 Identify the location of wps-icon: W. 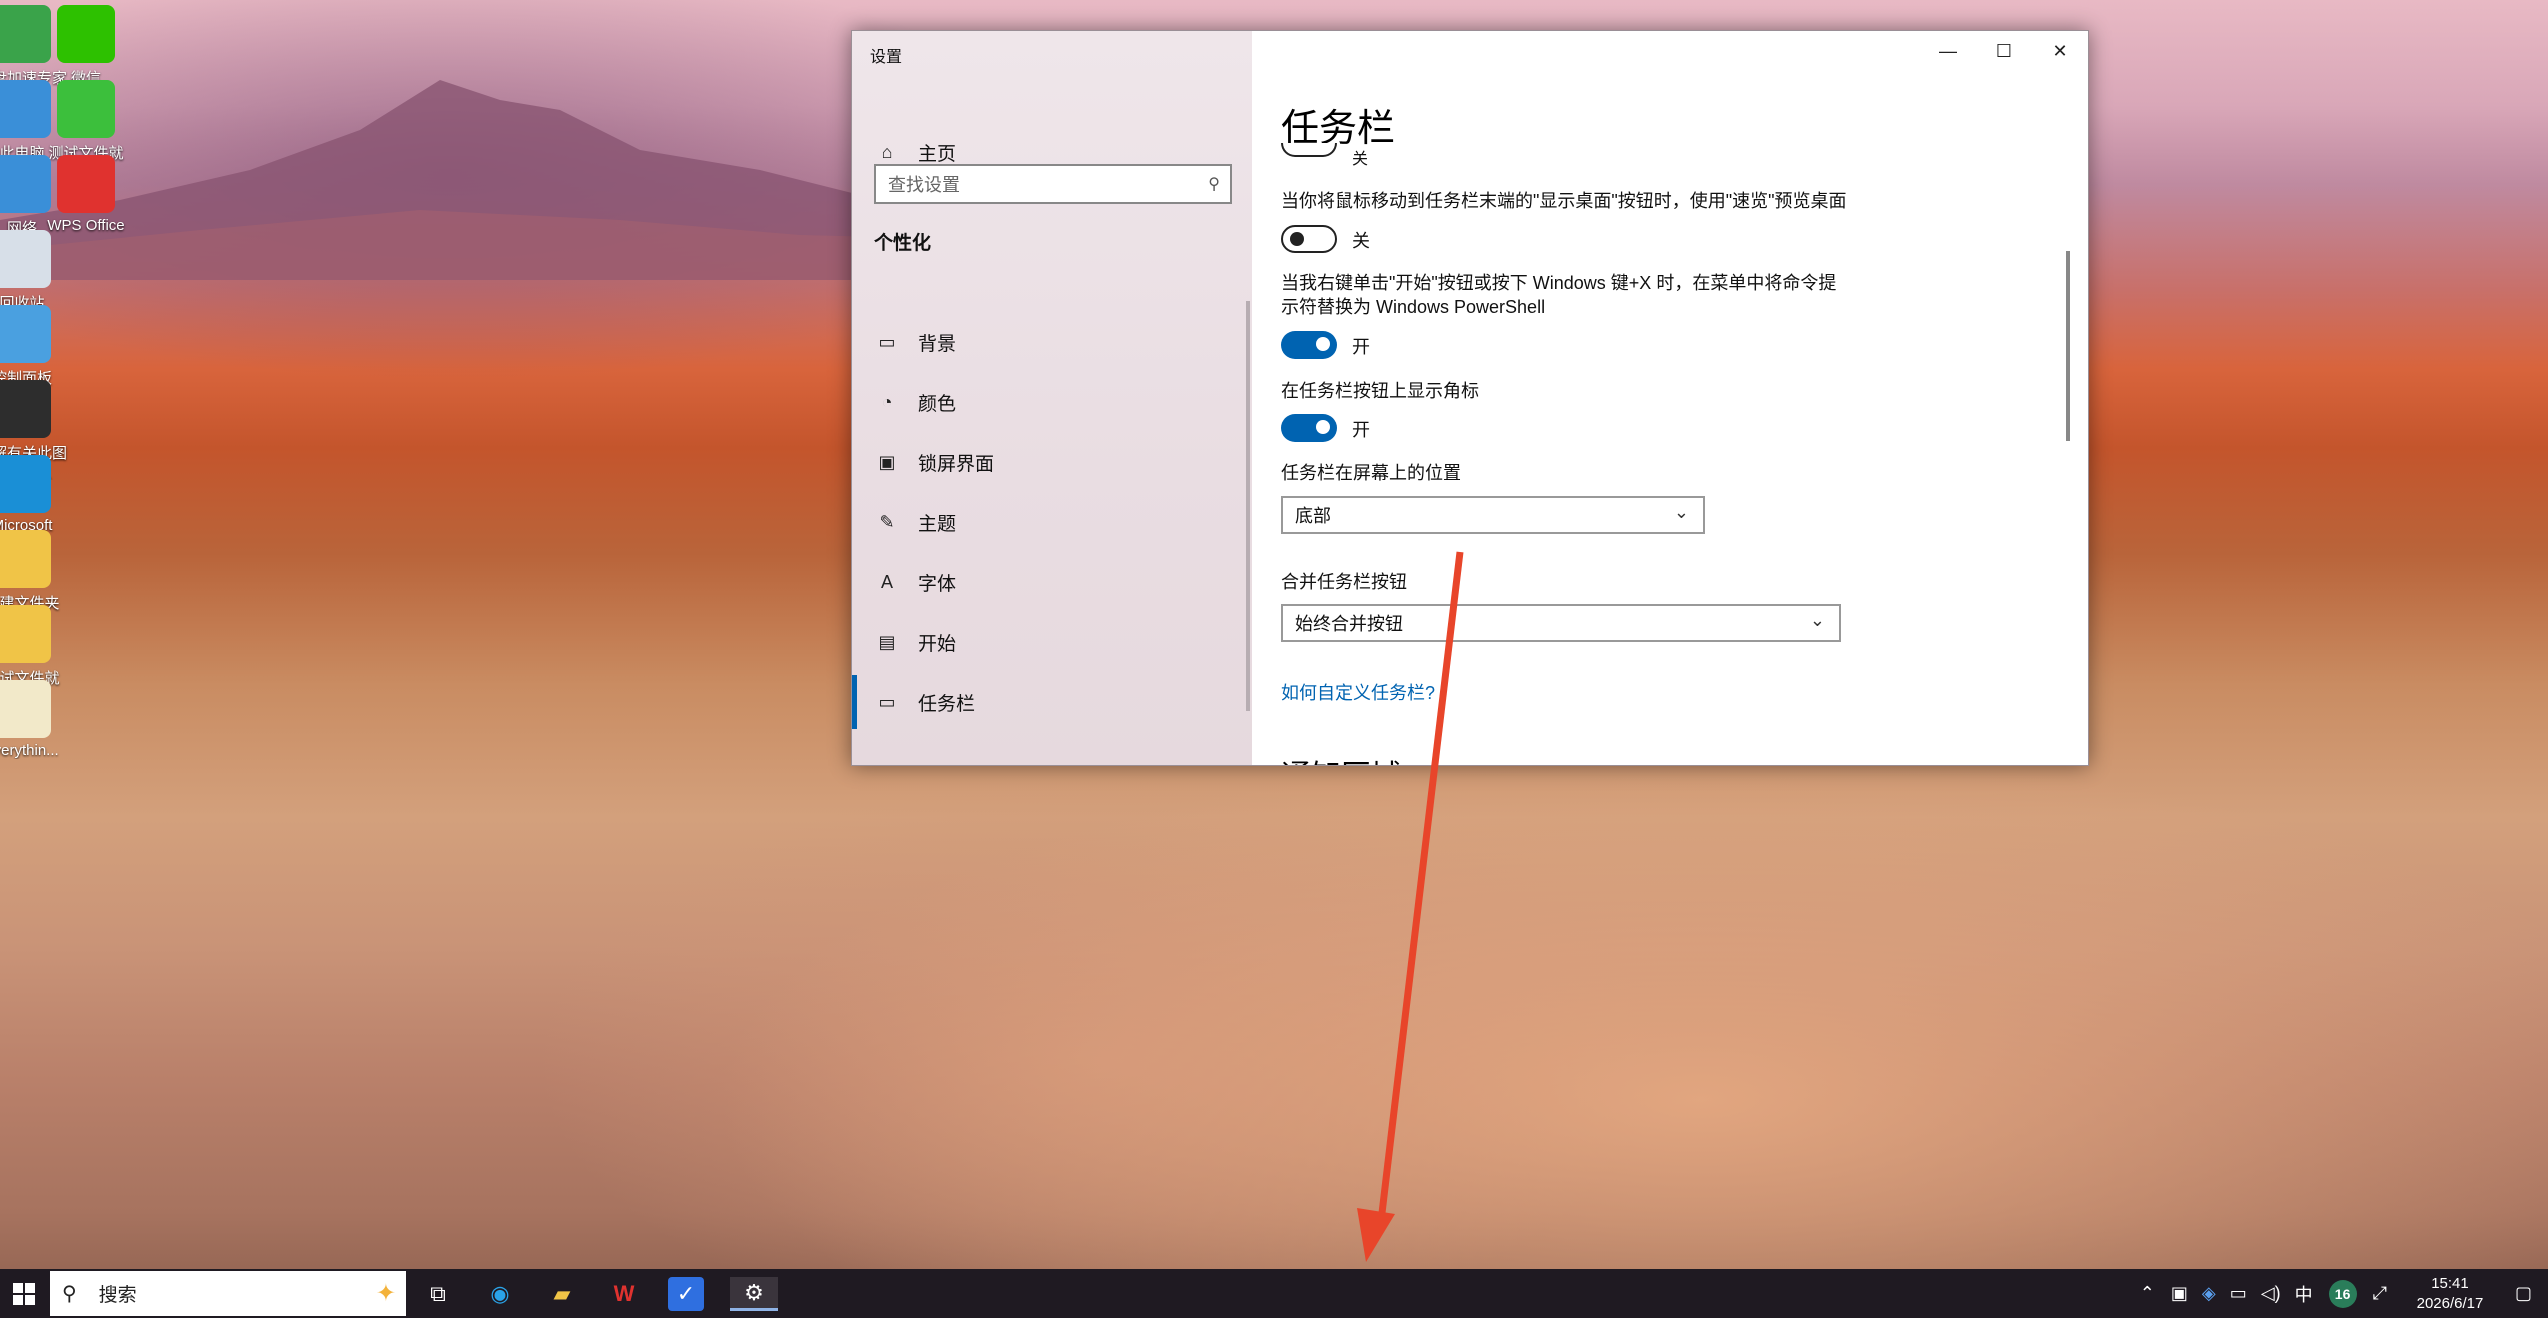
(624, 1294).